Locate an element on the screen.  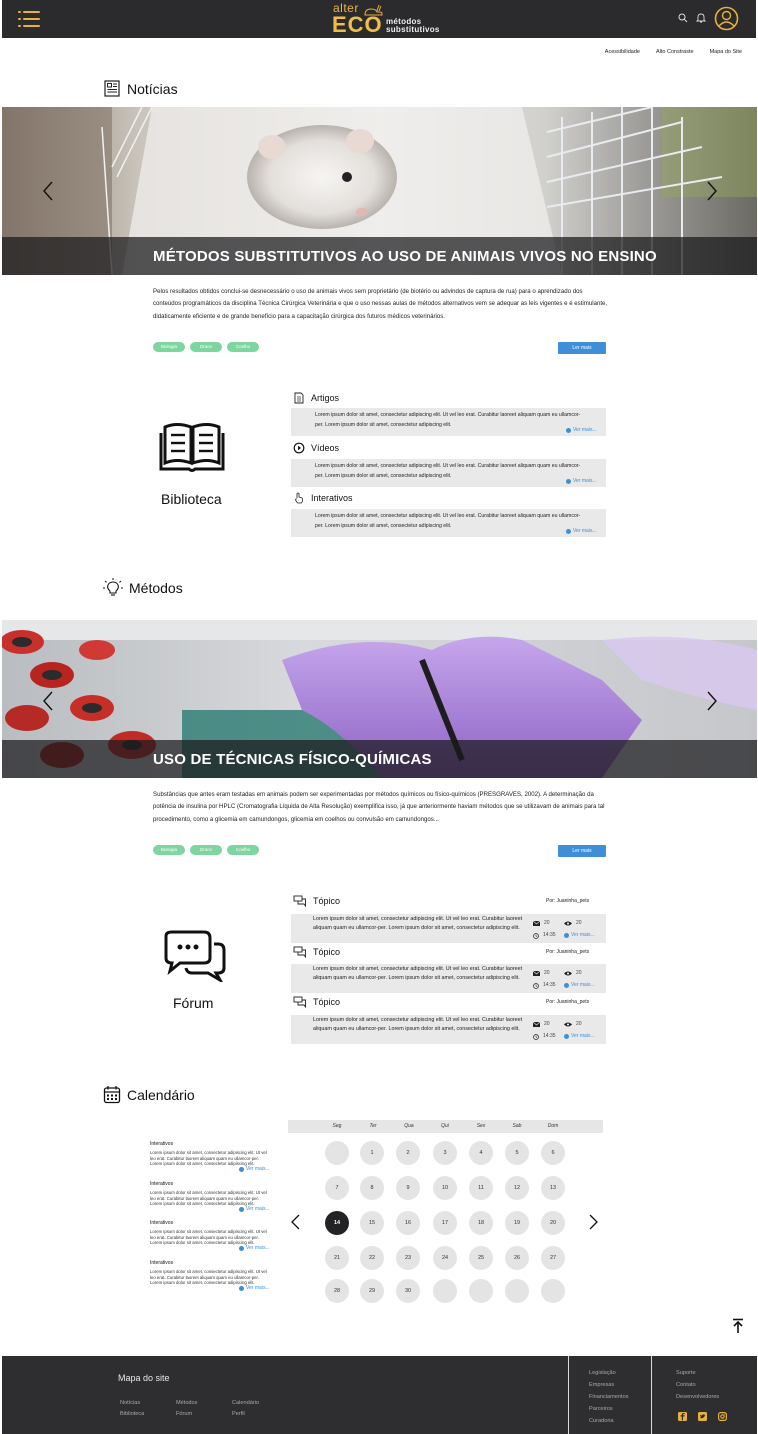
footer-link-forum: Fórum is located at coordinates (184, 1414).